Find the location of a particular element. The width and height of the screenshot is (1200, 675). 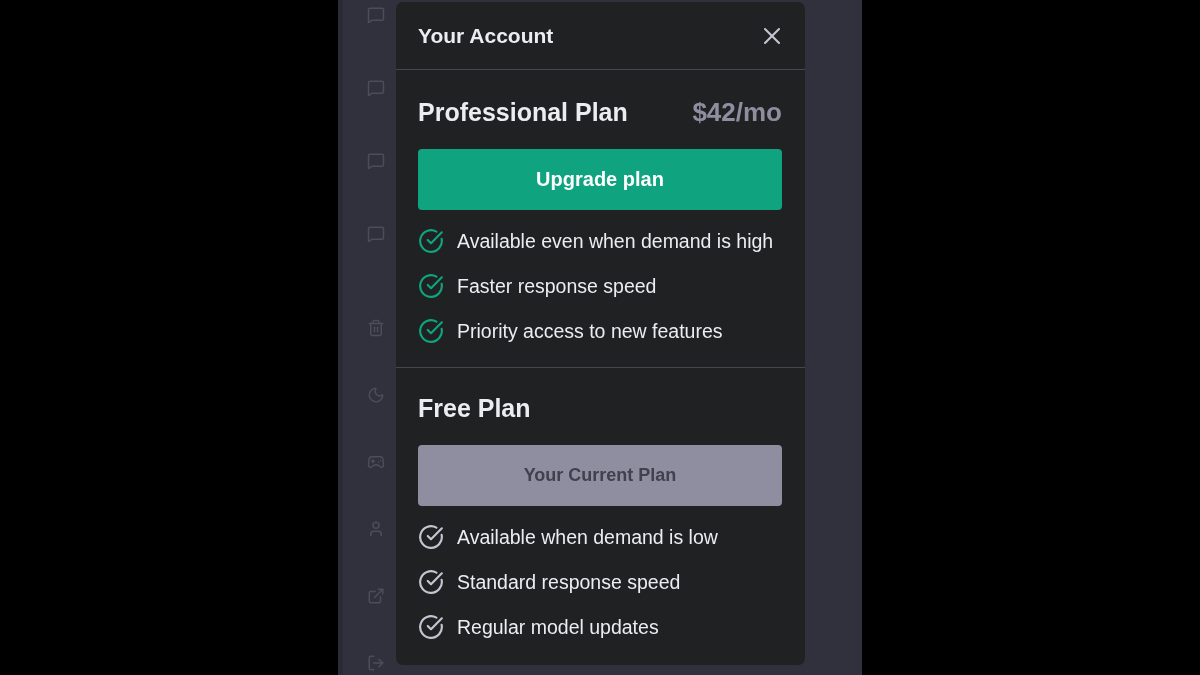

feature-text: Available when demand is low is located at coordinates (587, 537).